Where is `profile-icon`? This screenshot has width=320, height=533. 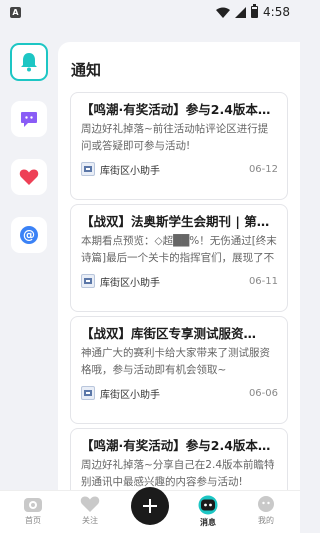
profile-icon is located at coordinates (266, 504).